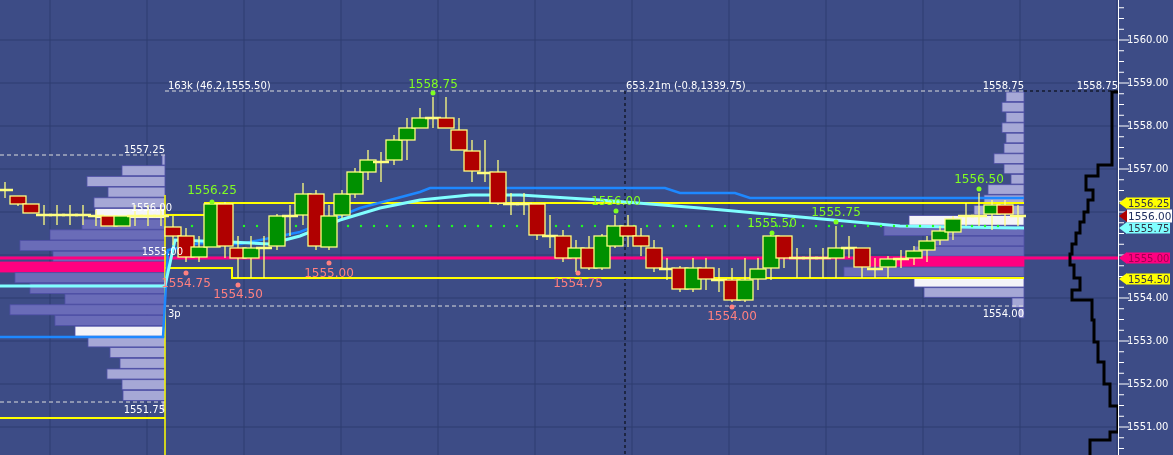 Image resolution: width=1173 pixels, height=455 pixels. Describe the element at coordinates (212, 190) in the screenshot. I see `swing-high-label: 1556.25` at that location.